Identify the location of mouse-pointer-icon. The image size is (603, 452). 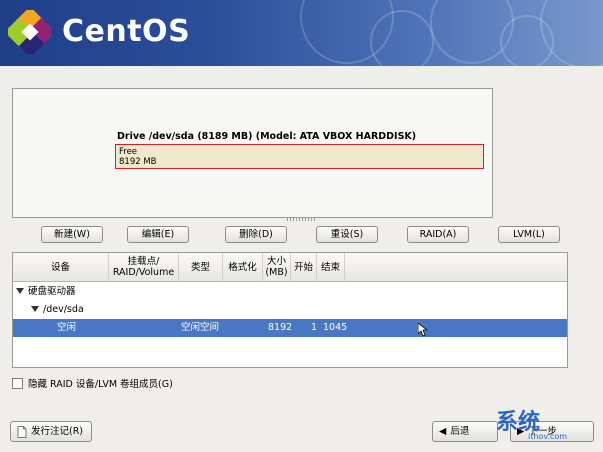
(423, 330).